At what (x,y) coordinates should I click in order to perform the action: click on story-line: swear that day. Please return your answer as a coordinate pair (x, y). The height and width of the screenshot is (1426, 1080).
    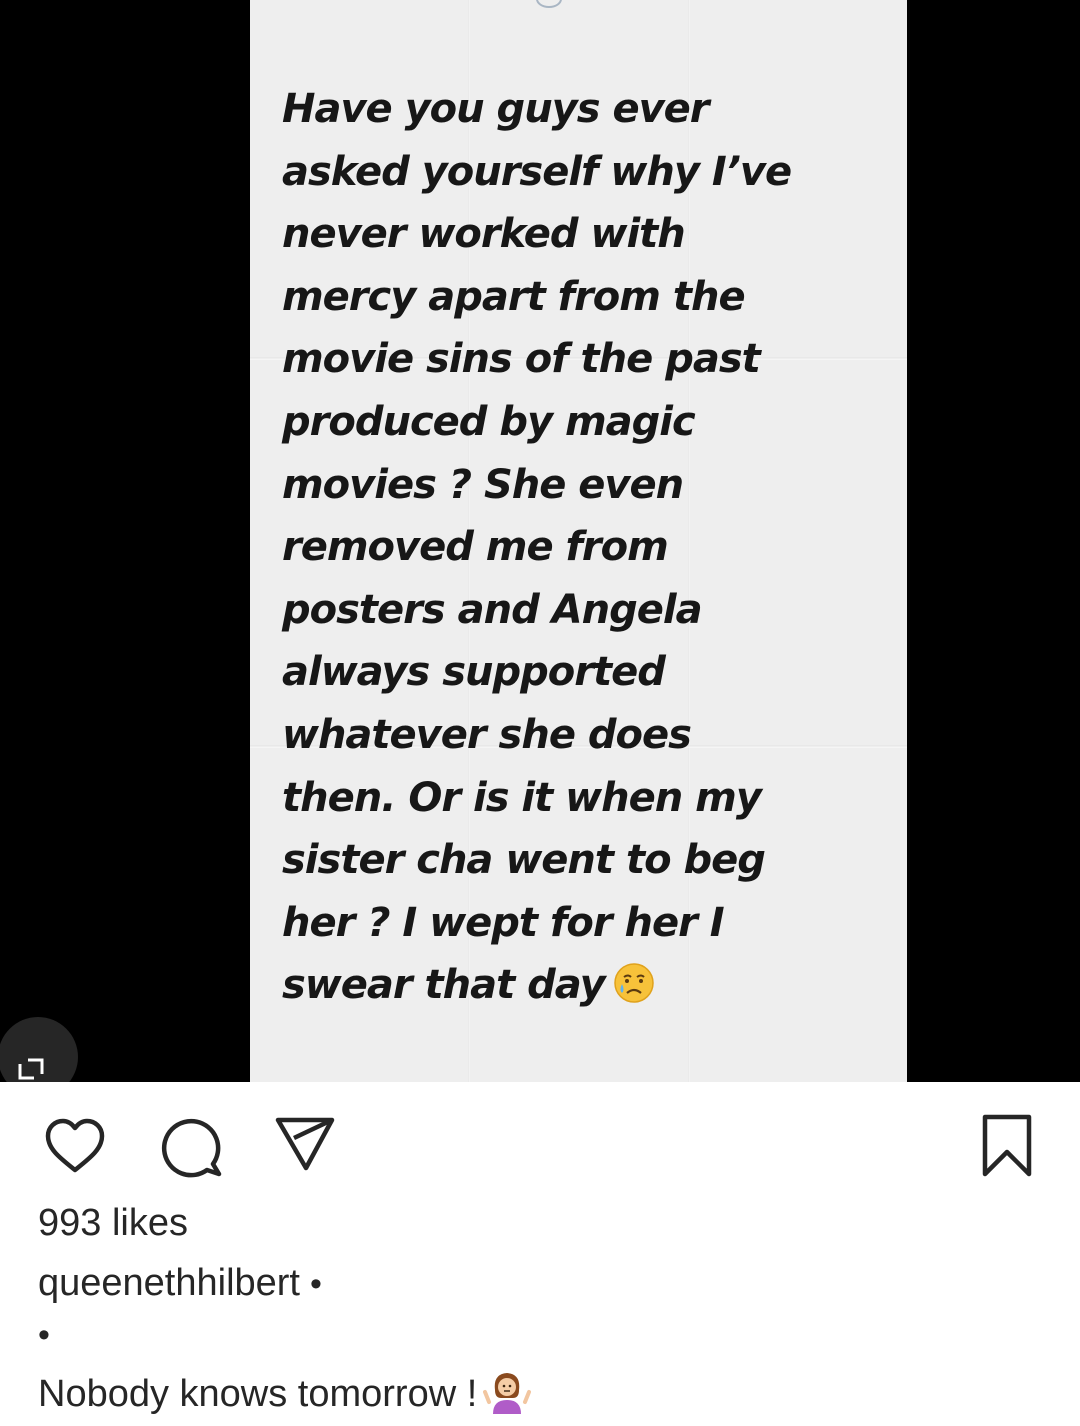
    Looking at the image, I should click on (444, 985).